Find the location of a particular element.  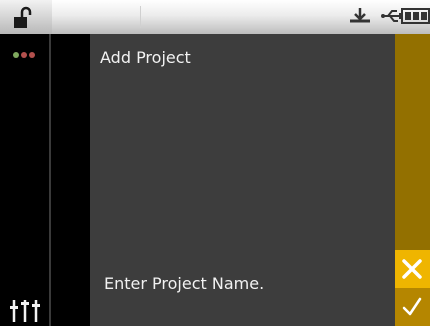

status-bar is located at coordinates (215, 17).